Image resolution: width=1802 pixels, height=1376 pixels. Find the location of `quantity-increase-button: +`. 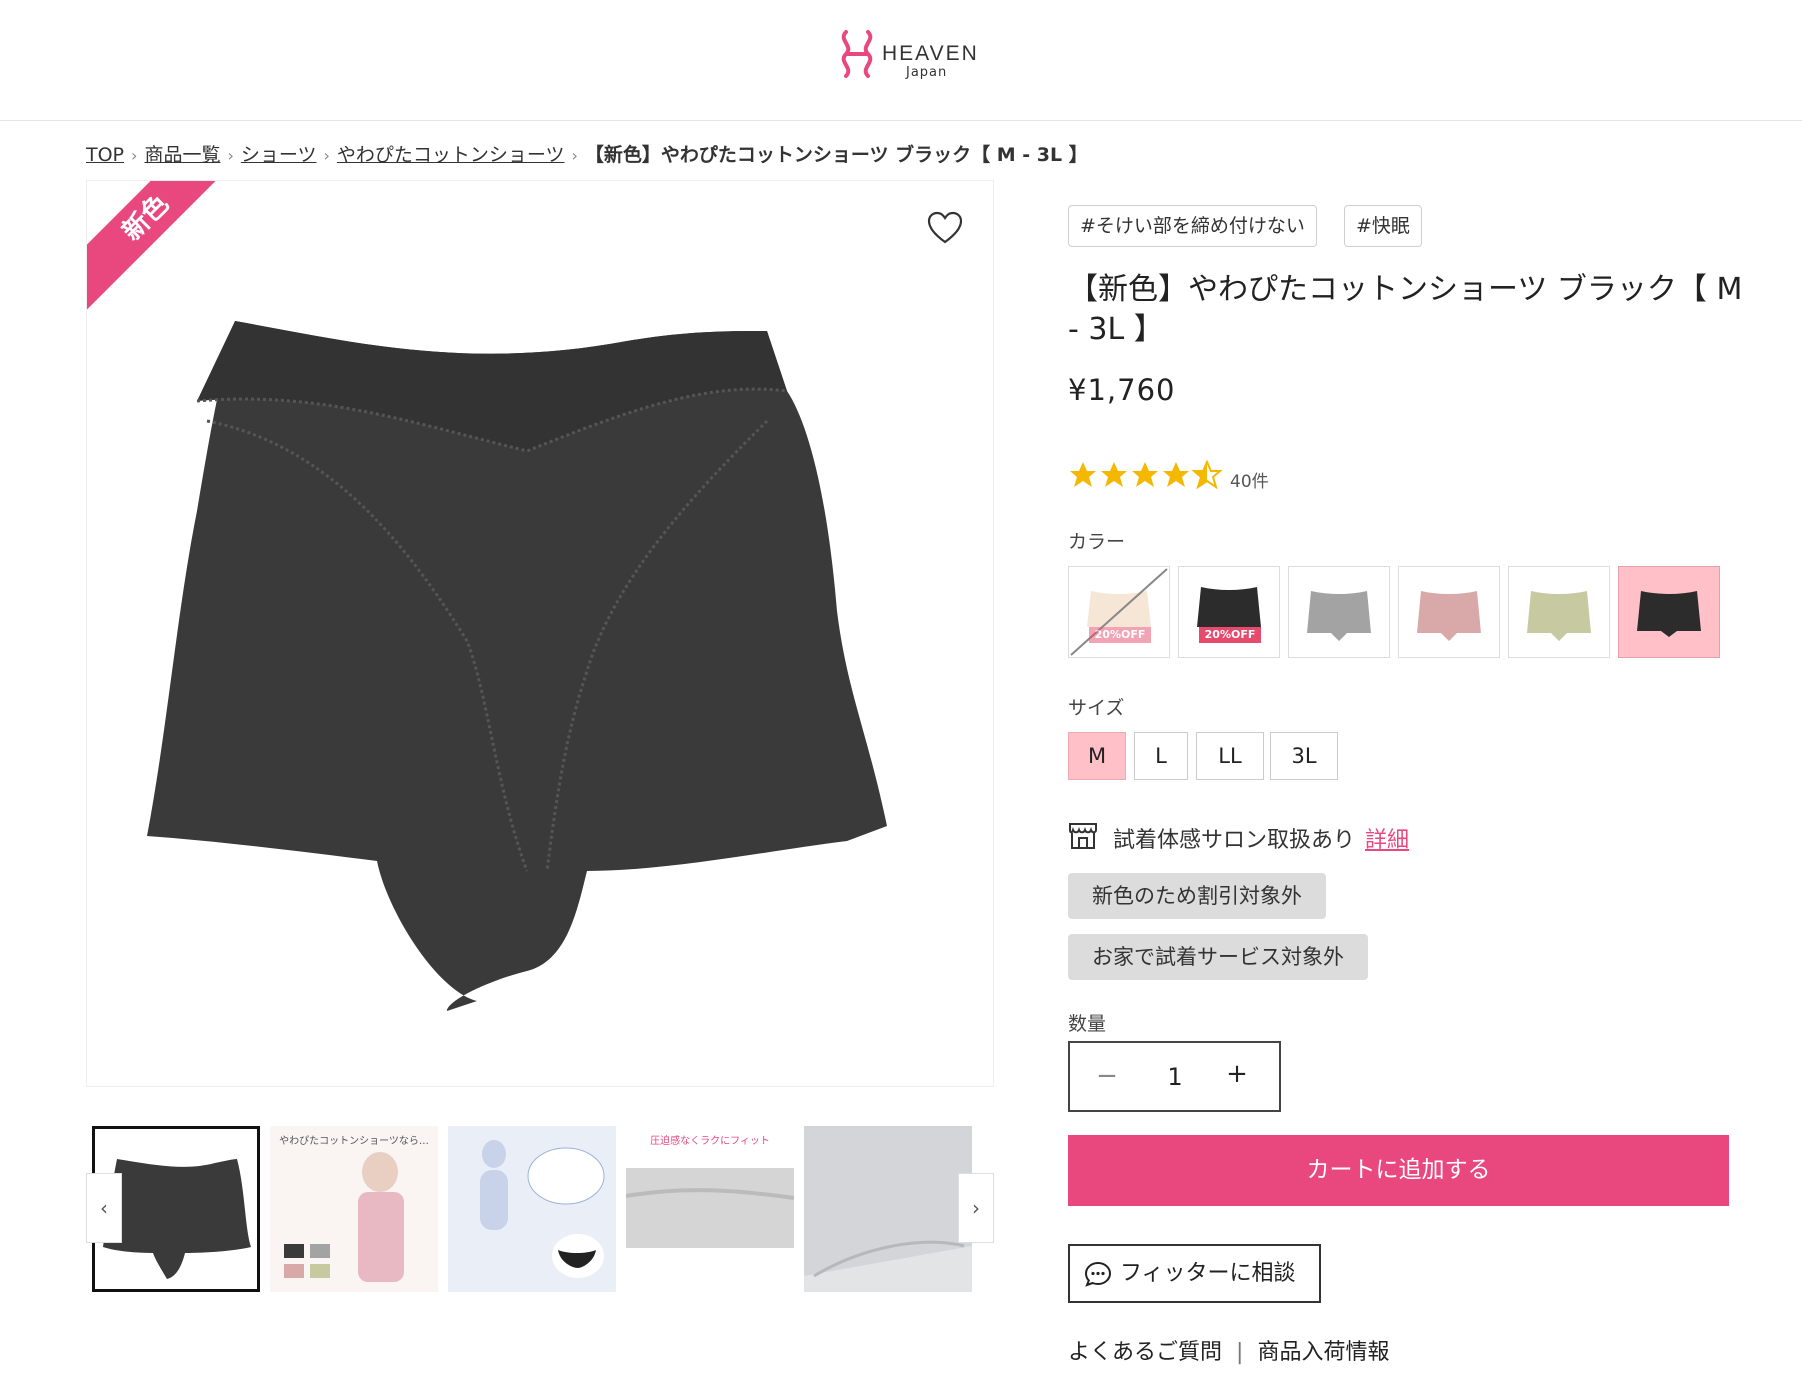

quantity-increase-button: + is located at coordinates (1237, 1074).